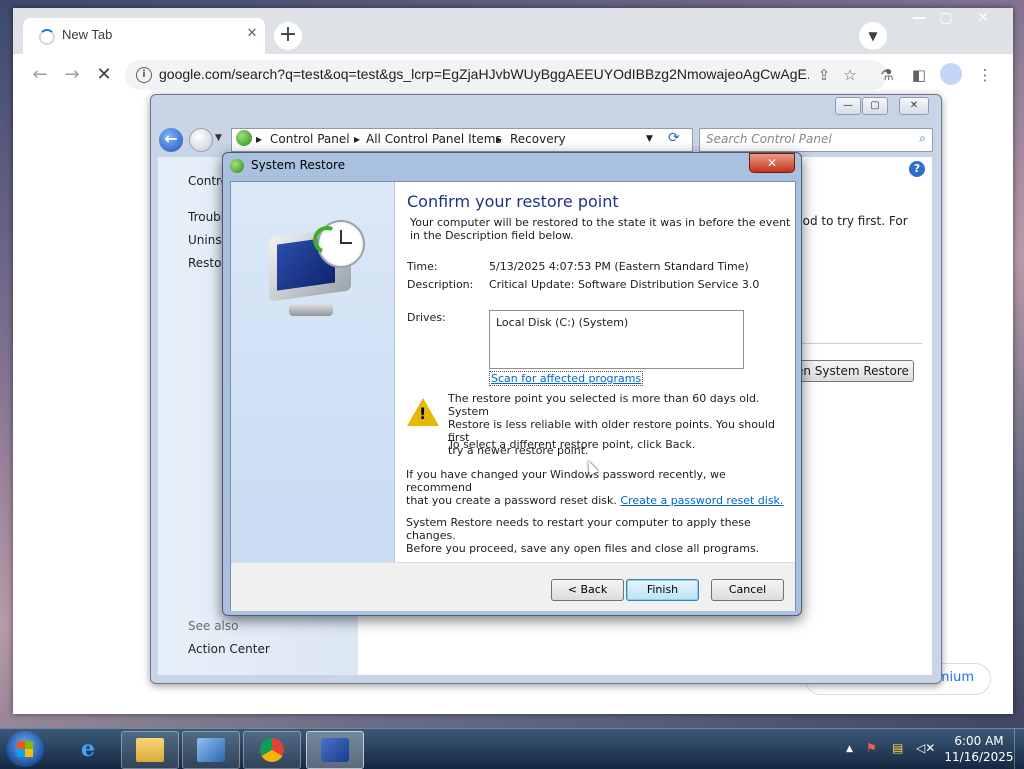 The height and width of the screenshot is (769, 1024). Describe the element at coordinates (747, 590) in the screenshot. I see `cancel-button: Cancel` at that location.